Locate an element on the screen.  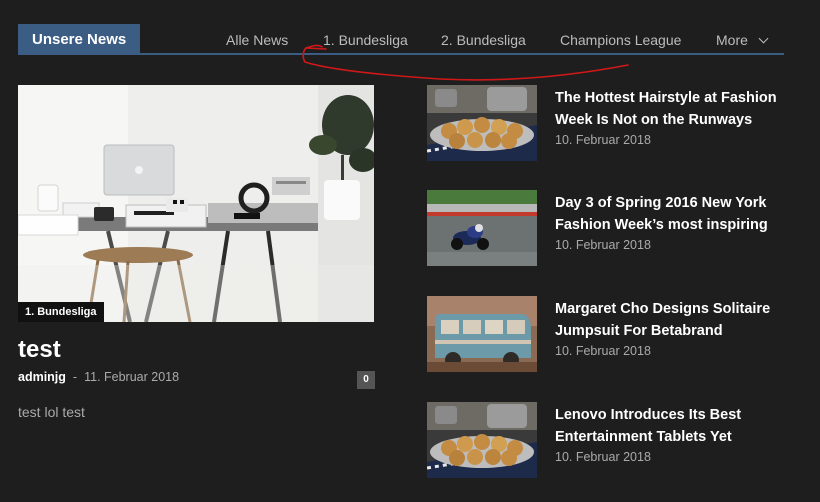
featured-meta: adminjg - 11. Februar 2018 is located at coordinates (196, 377).